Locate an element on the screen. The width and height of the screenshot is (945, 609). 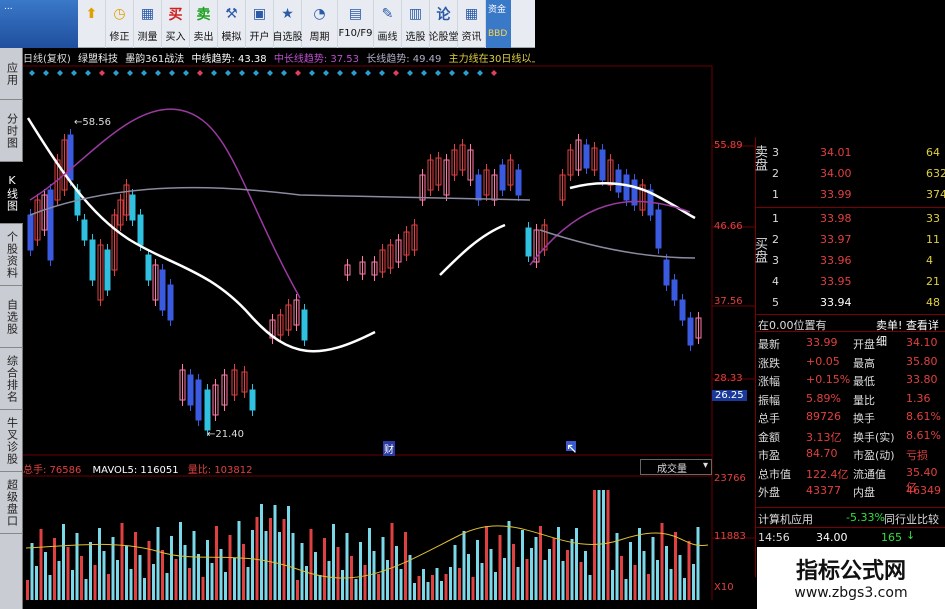
long-trend-line is located at coordinates (280, 201).